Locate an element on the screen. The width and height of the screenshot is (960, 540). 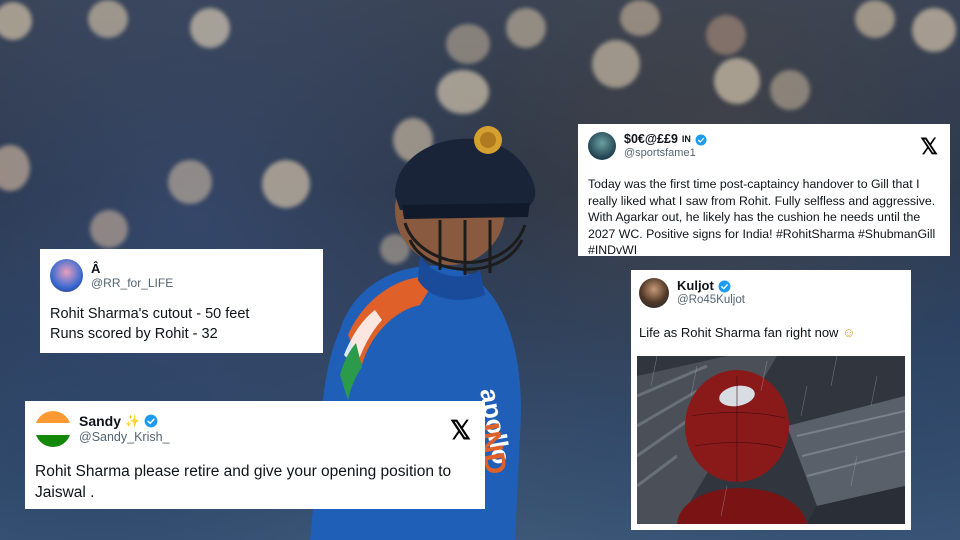
tweet-author: $0€@££9 IN @sportsfame1 is located at coordinates (665, 146).